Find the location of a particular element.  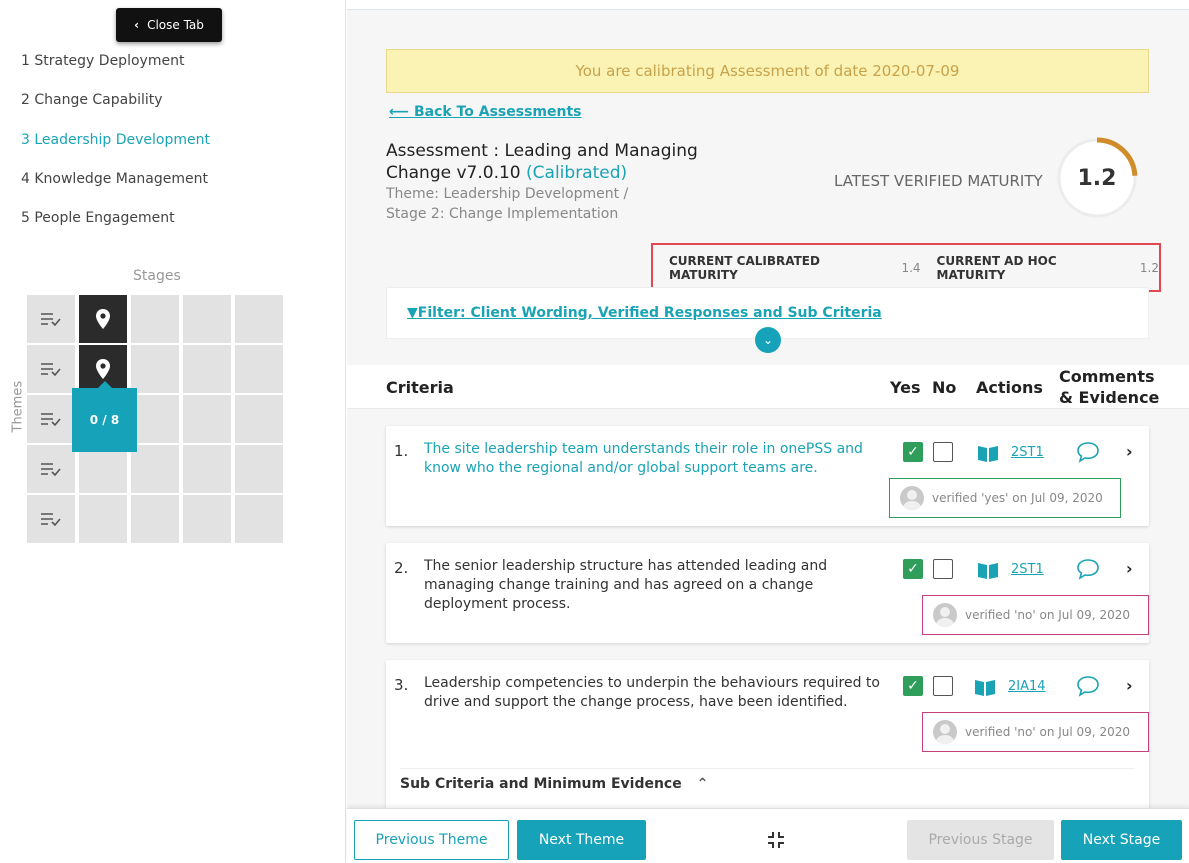

theme-item-change-capability: 2 Change Capability is located at coordinates (115, 110).